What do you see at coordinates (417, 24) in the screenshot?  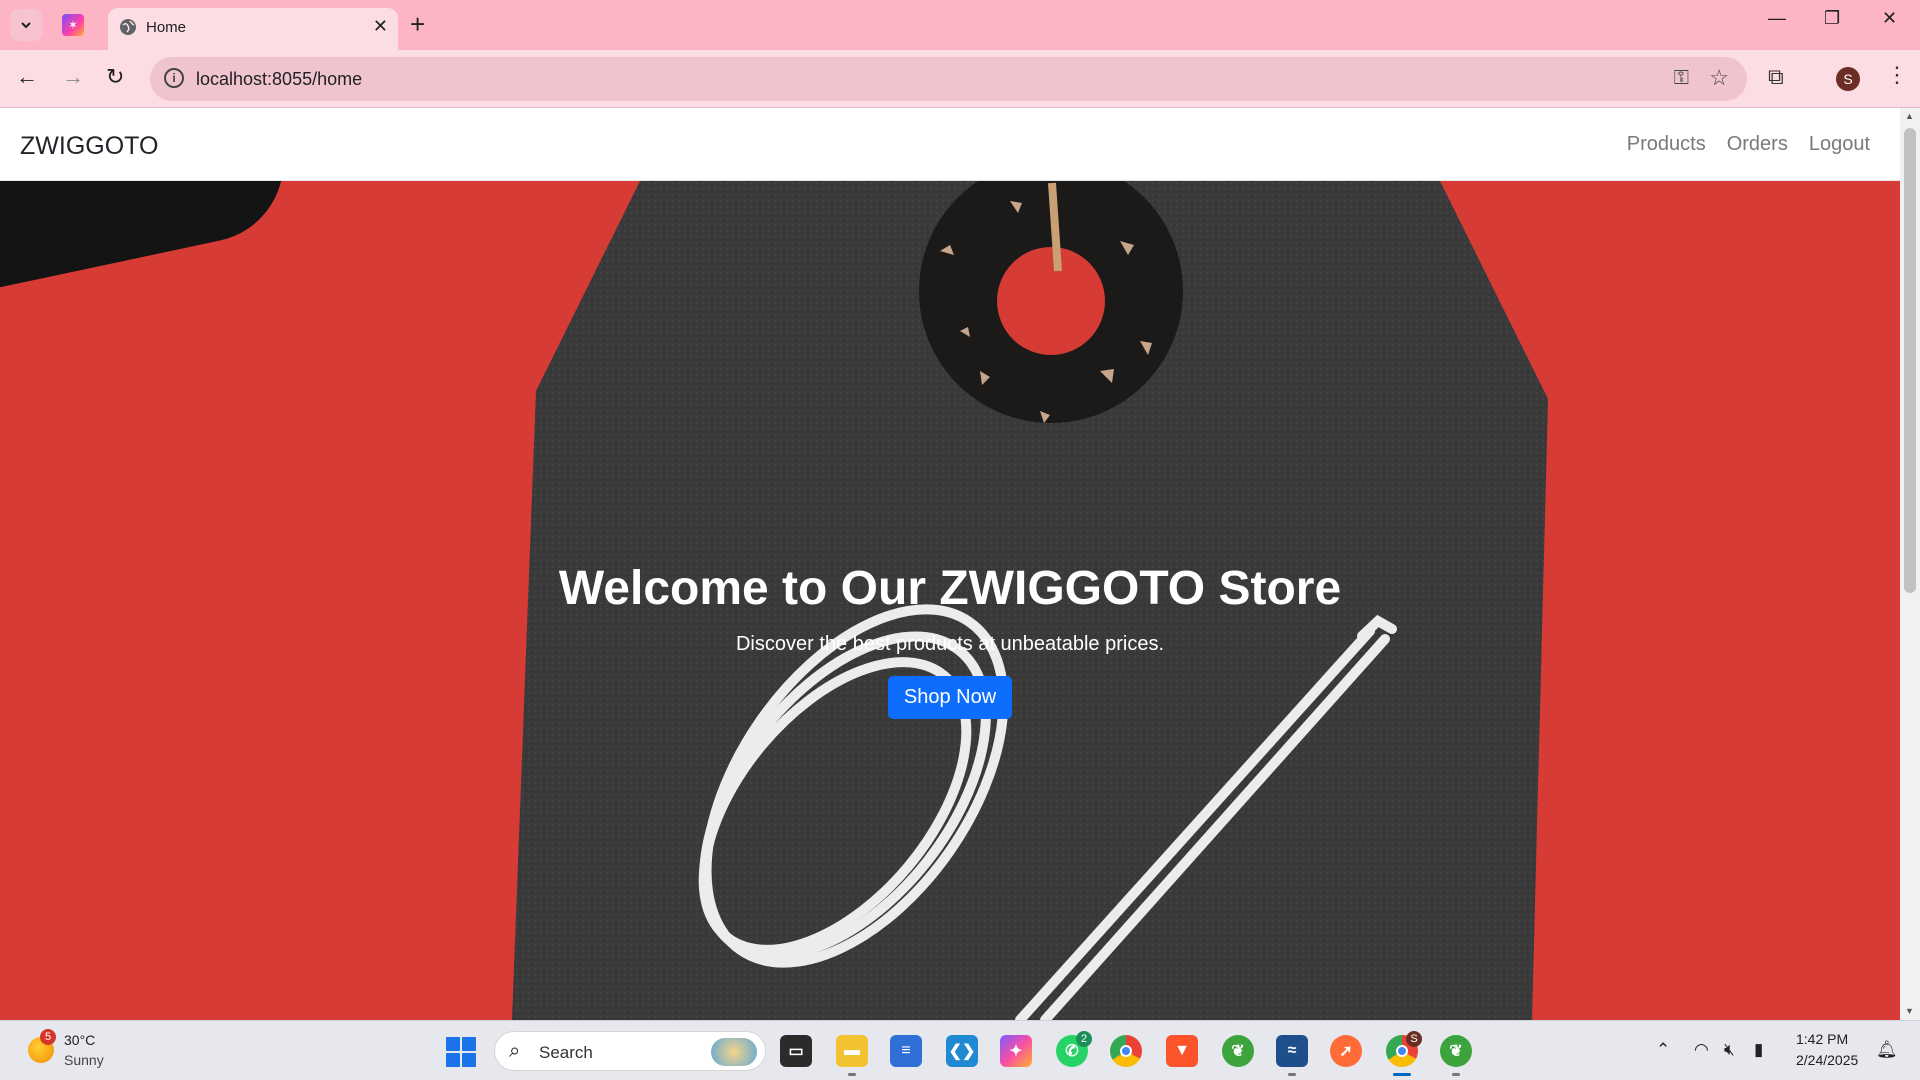 I see `new-tab-plus-icon: +` at bounding box center [417, 24].